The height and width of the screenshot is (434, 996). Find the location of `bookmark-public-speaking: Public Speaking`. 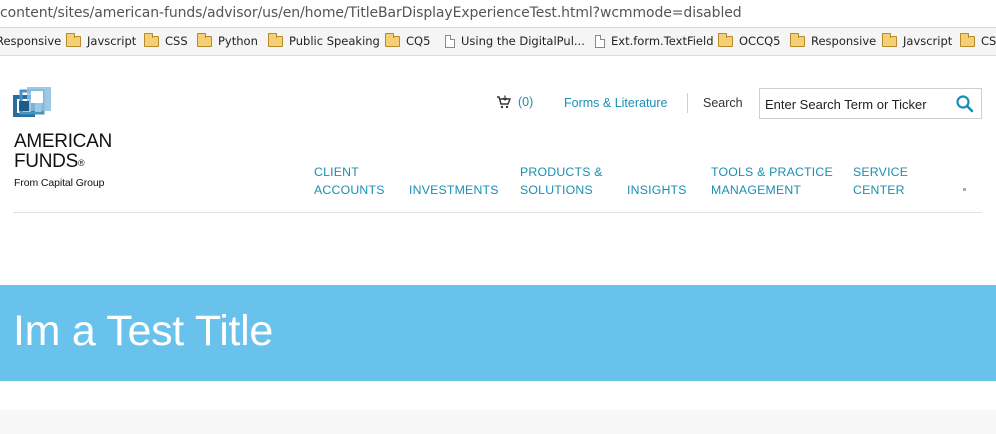

bookmark-public-speaking: Public Speaking is located at coordinates (324, 40).